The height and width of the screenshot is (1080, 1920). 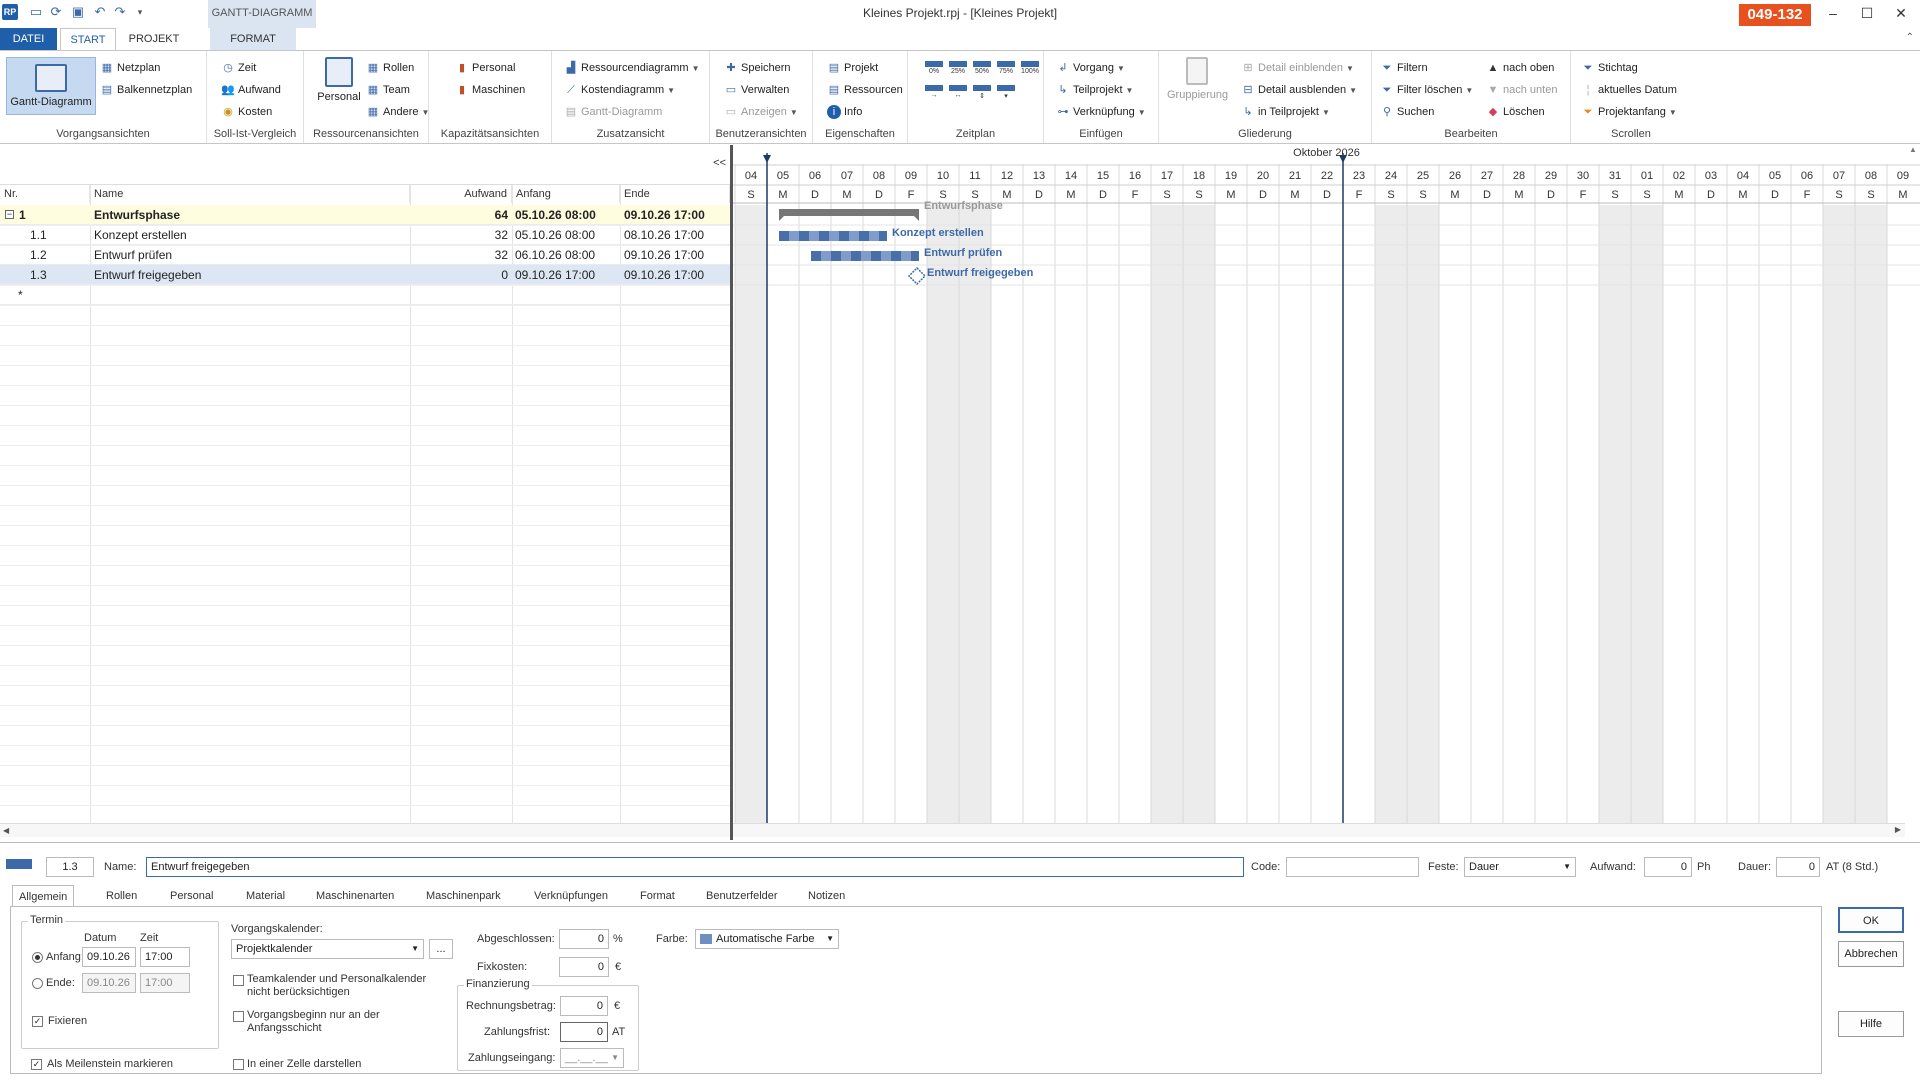 I want to click on tab-format: Format, so click(x=657, y=896).